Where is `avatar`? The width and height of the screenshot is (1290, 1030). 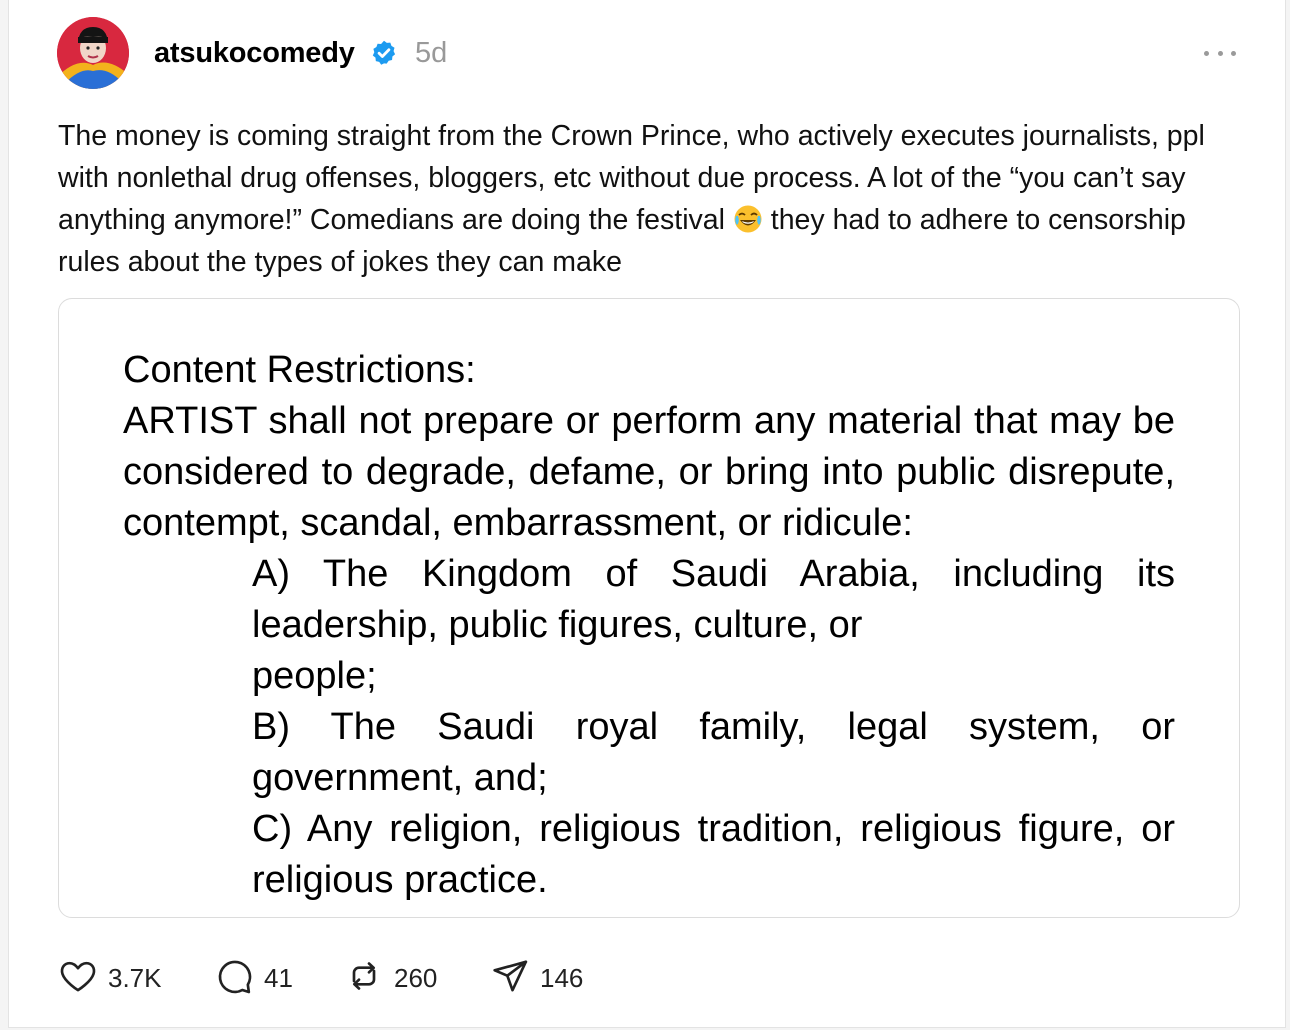 avatar is located at coordinates (93, 53).